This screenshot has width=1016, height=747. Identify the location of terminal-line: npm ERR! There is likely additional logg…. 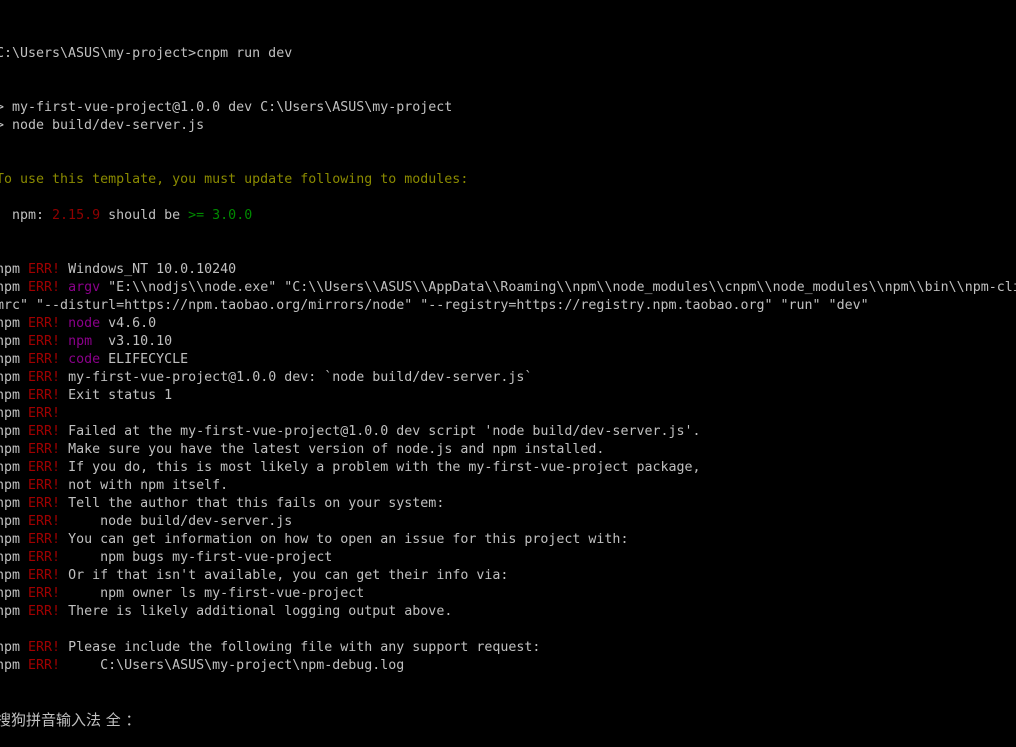
(508, 612).